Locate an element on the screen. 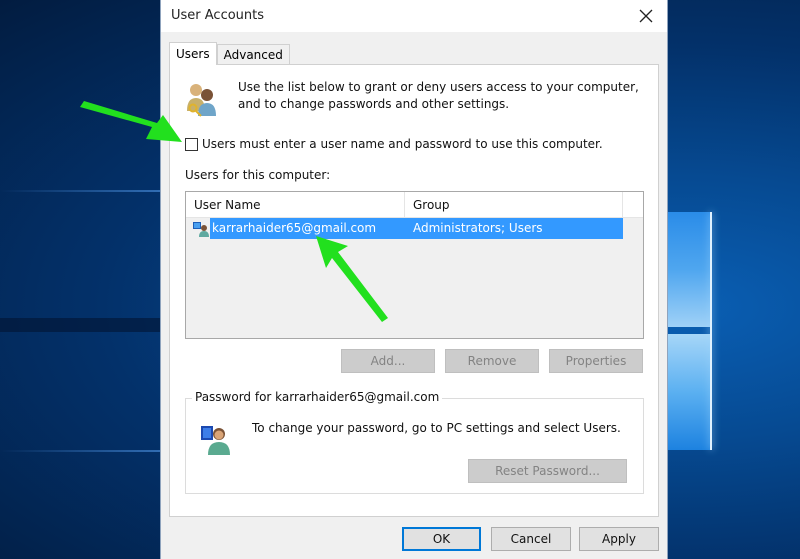  users-keys-icon is located at coordinates (201, 100).